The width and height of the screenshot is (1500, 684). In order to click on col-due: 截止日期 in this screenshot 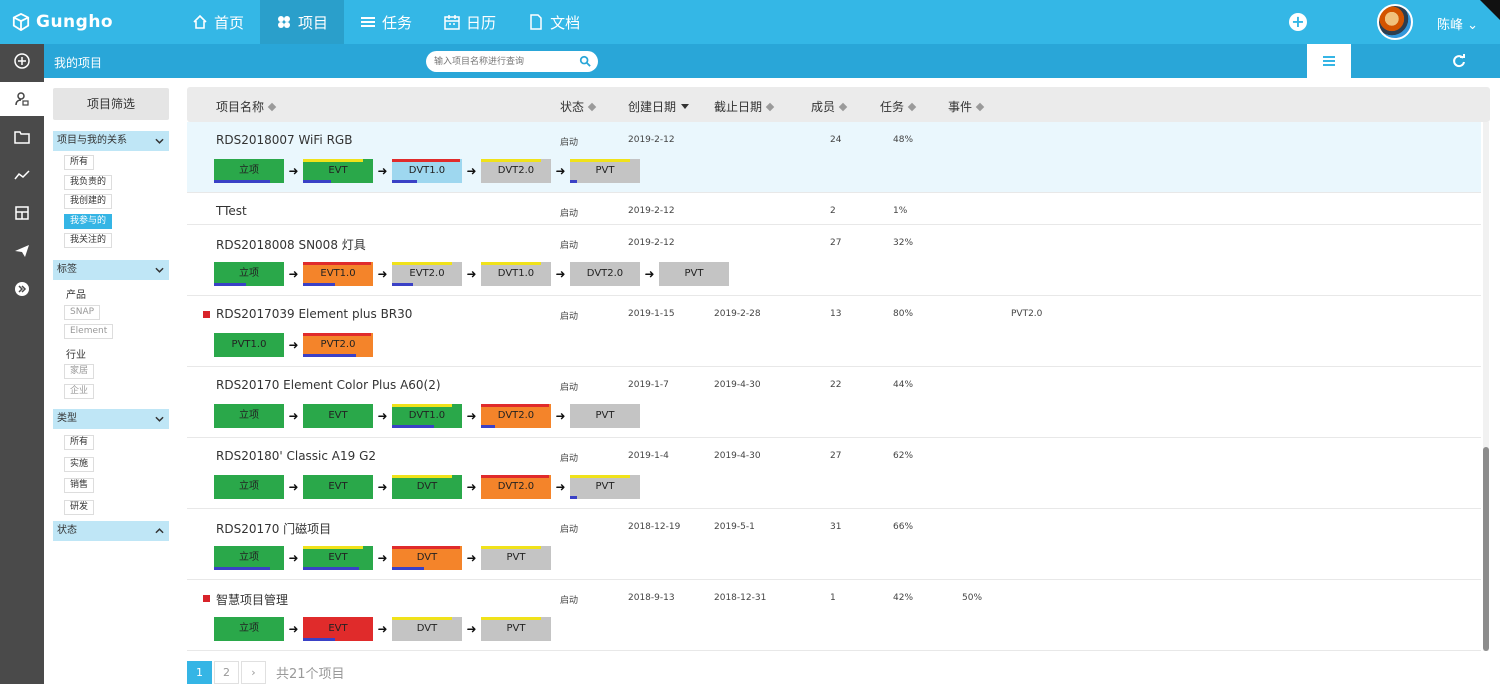, I will do `click(744, 106)`.